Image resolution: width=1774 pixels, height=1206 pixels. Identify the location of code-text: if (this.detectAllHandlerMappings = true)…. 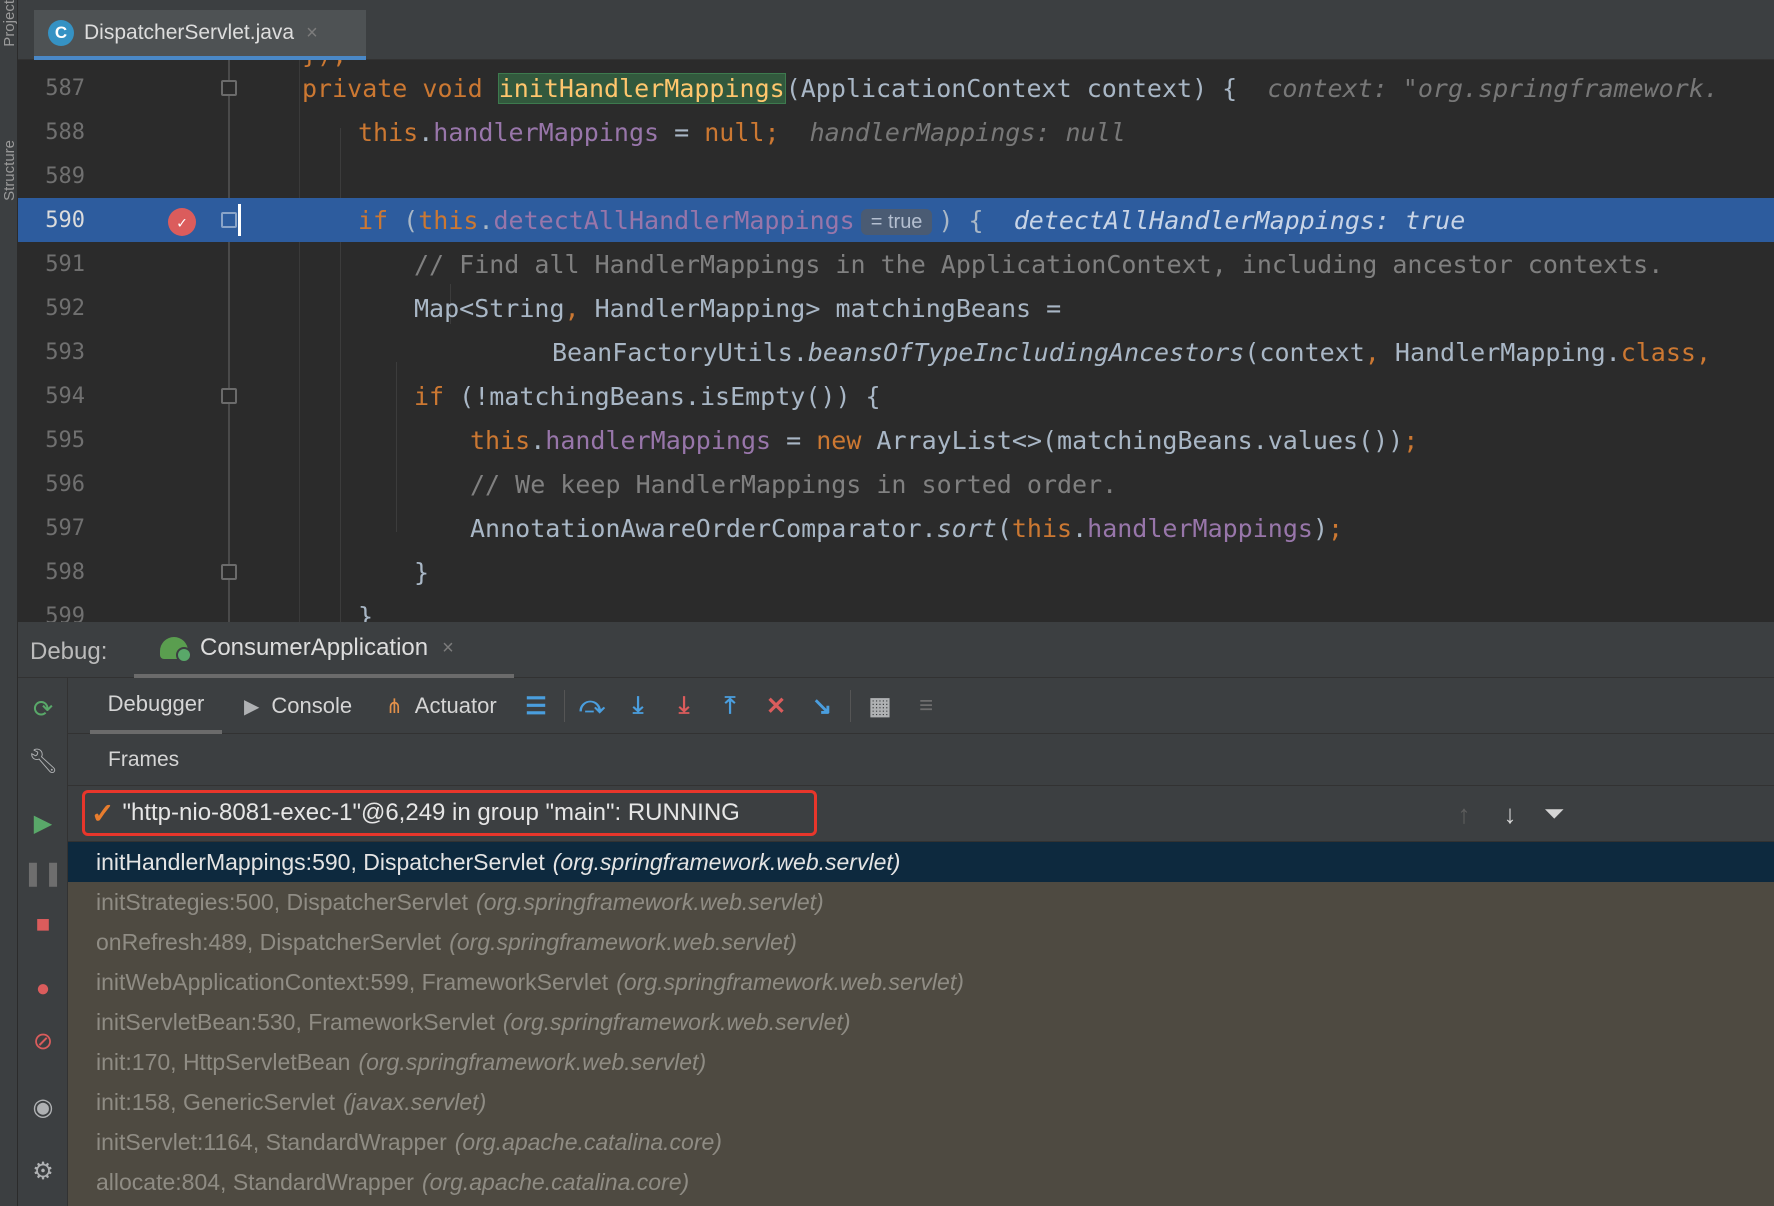
(912, 220).